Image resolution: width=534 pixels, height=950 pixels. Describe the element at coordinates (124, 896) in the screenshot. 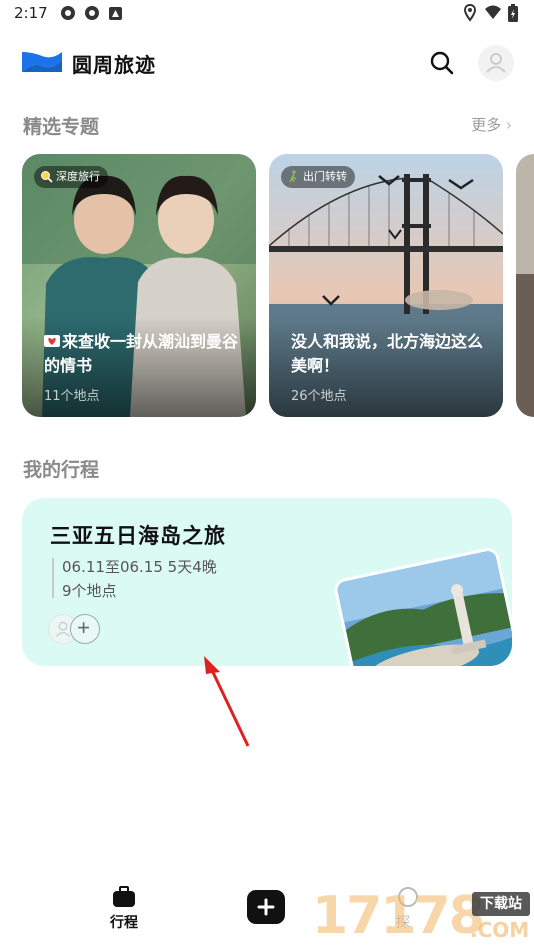

I see `suitcase-icon` at that location.